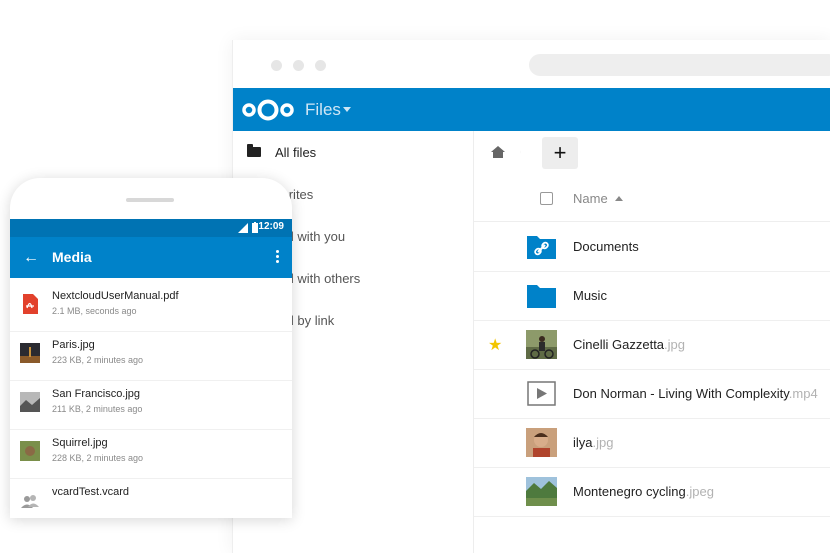  Describe the element at coordinates (590, 198) in the screenshot. I see `sort-by-name: Name` at that location.